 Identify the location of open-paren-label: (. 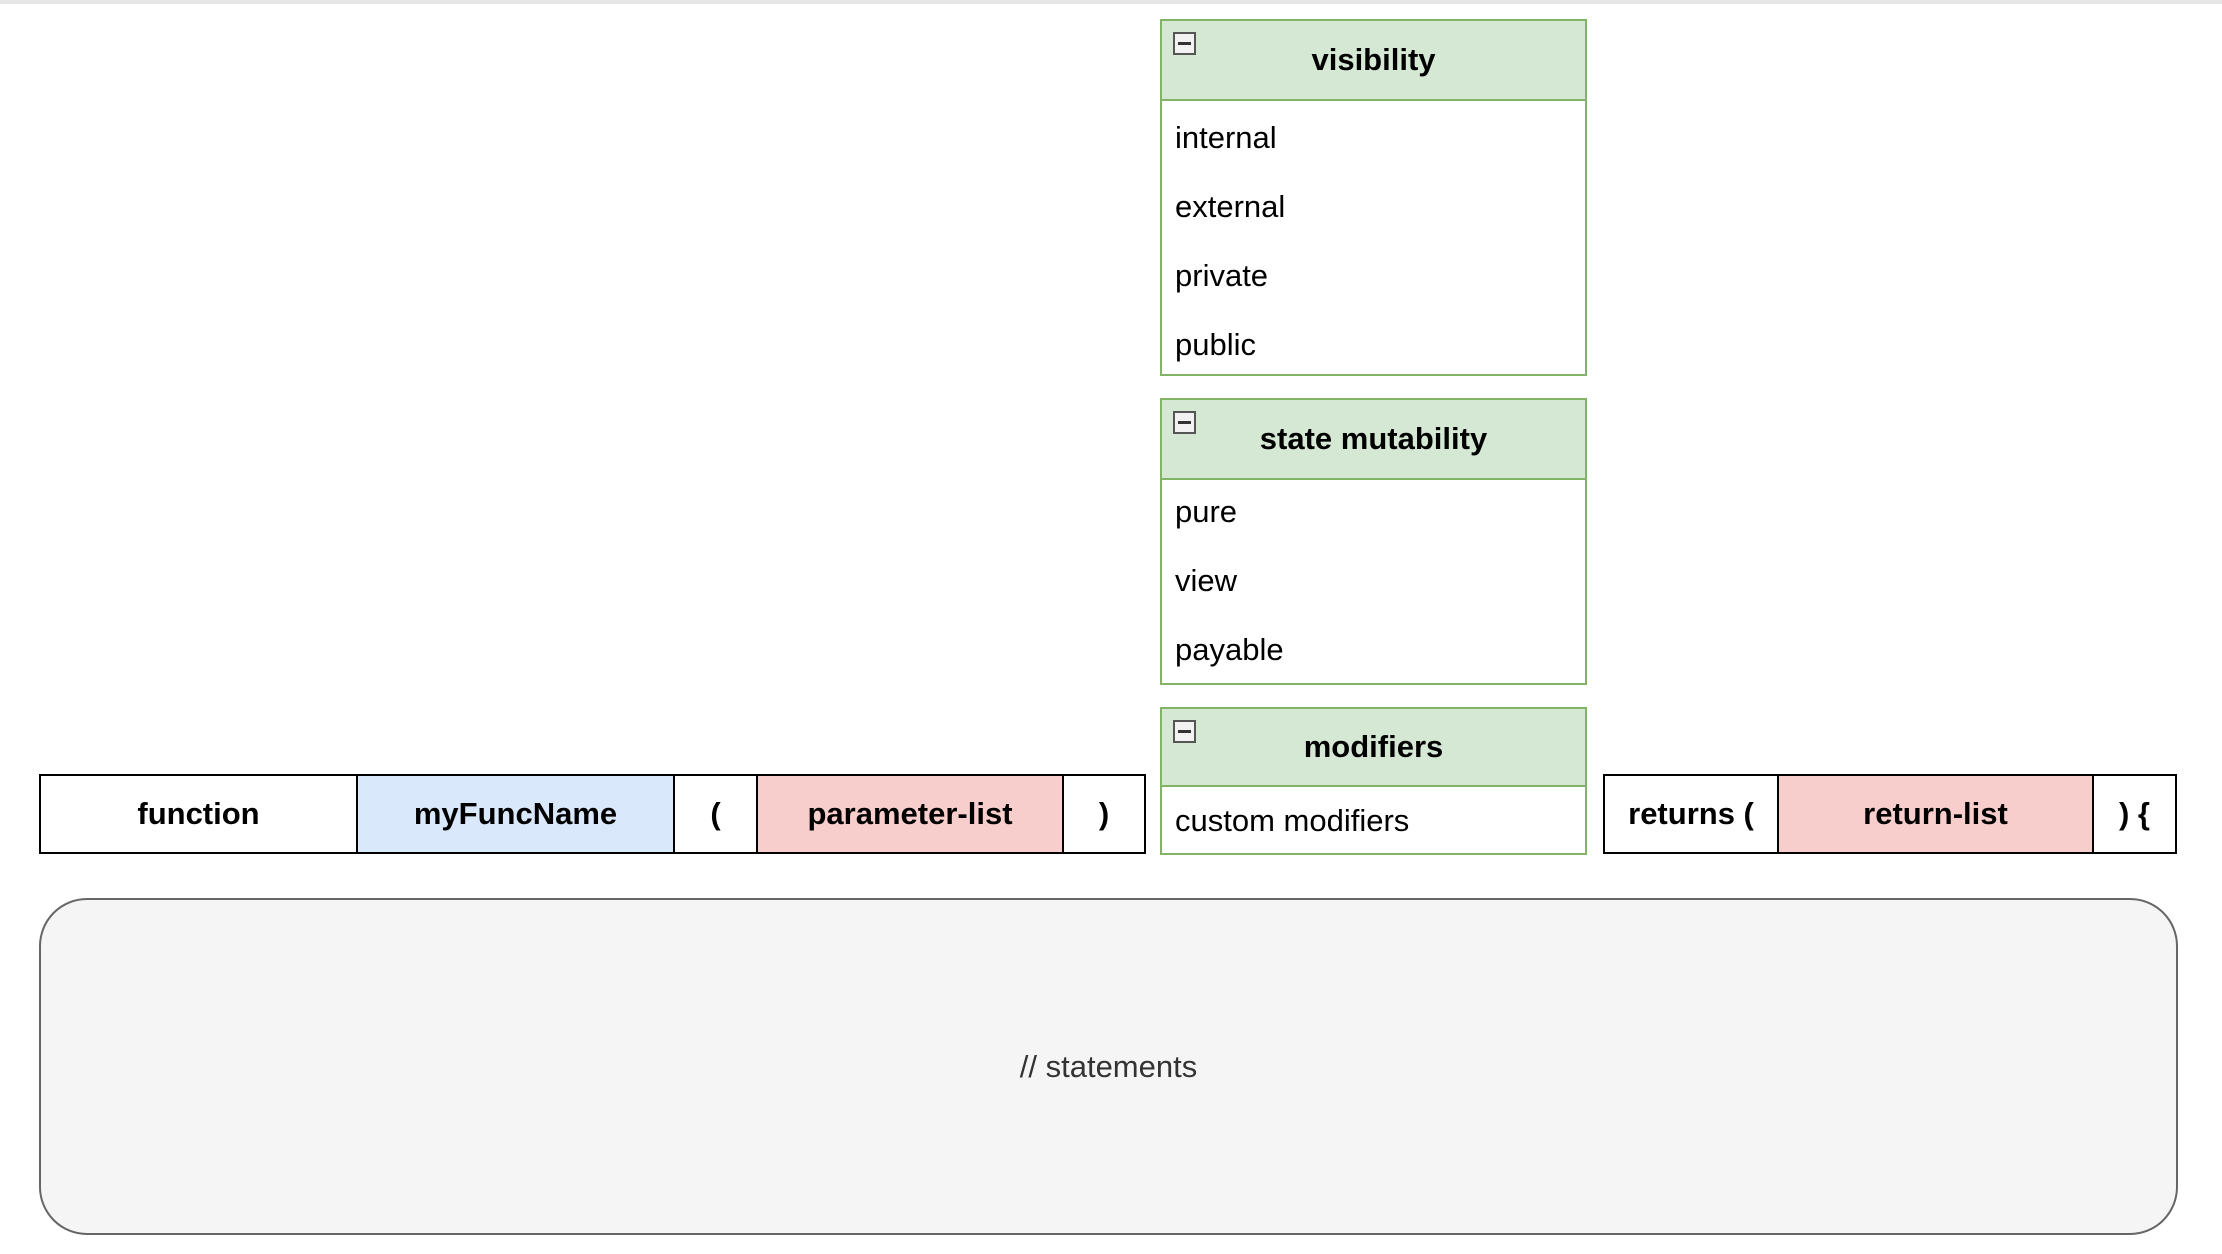
(715, 813).